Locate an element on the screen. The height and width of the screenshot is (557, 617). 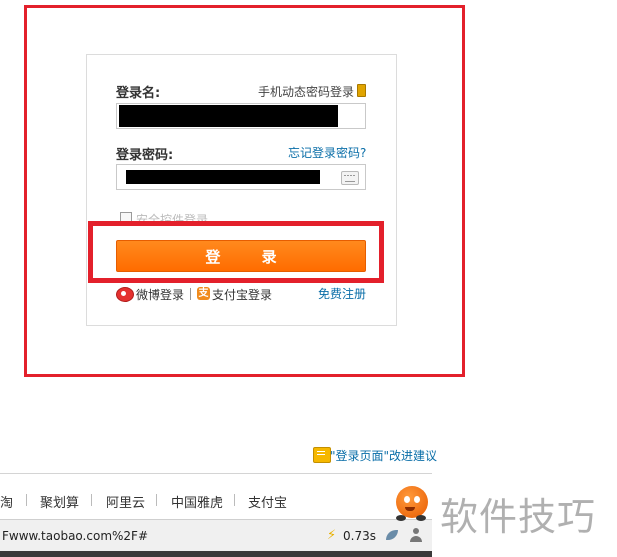
taskbar-strip is located at coordinates (216, 554).